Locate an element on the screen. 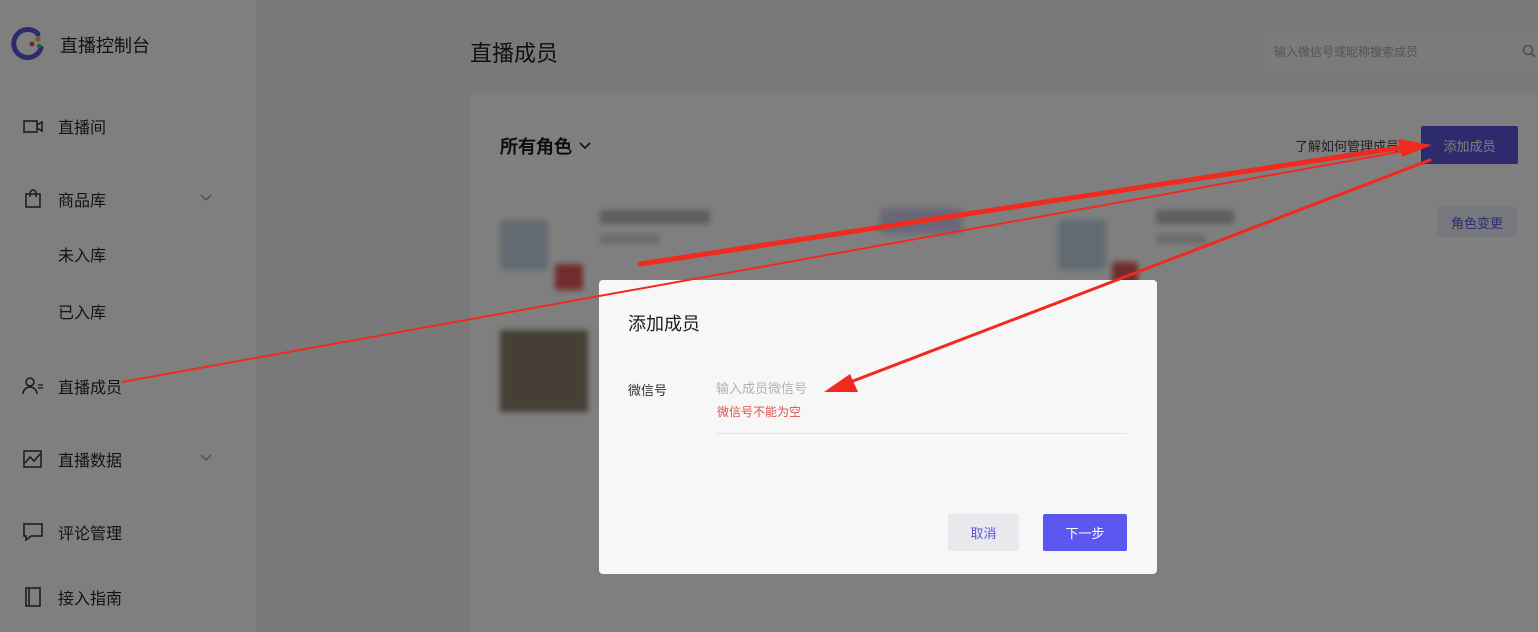 This screenshot has width=1538, height=632. dialog-title: 添加成员 is located at coordinates (664, 324).